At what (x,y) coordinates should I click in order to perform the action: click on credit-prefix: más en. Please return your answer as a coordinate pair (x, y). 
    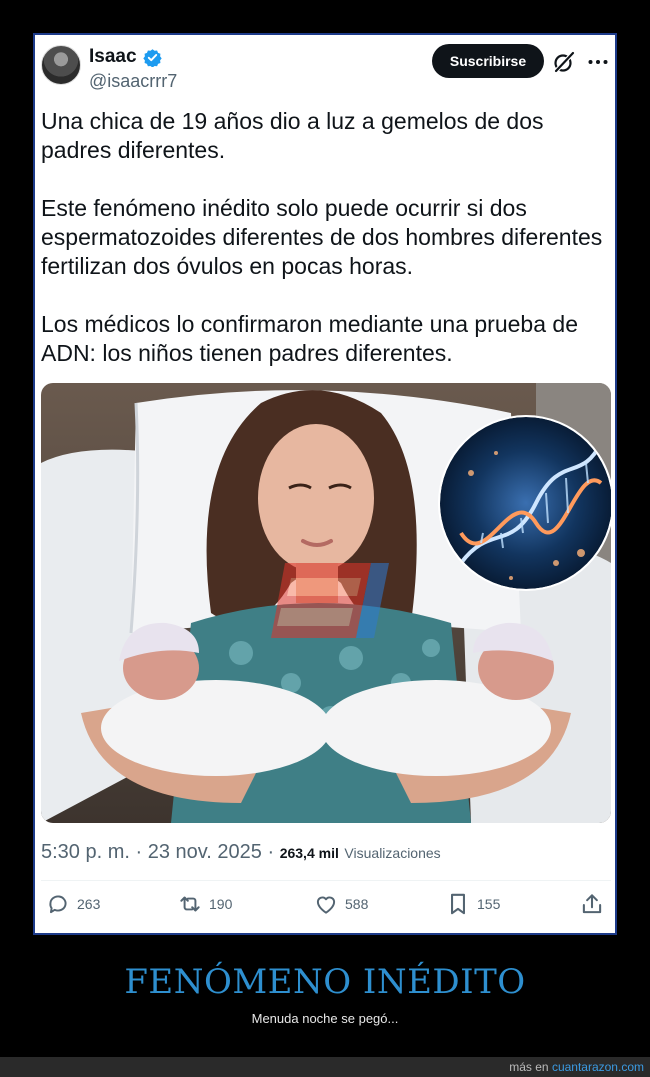
    Looking at the image, I should click on (529, 1067).